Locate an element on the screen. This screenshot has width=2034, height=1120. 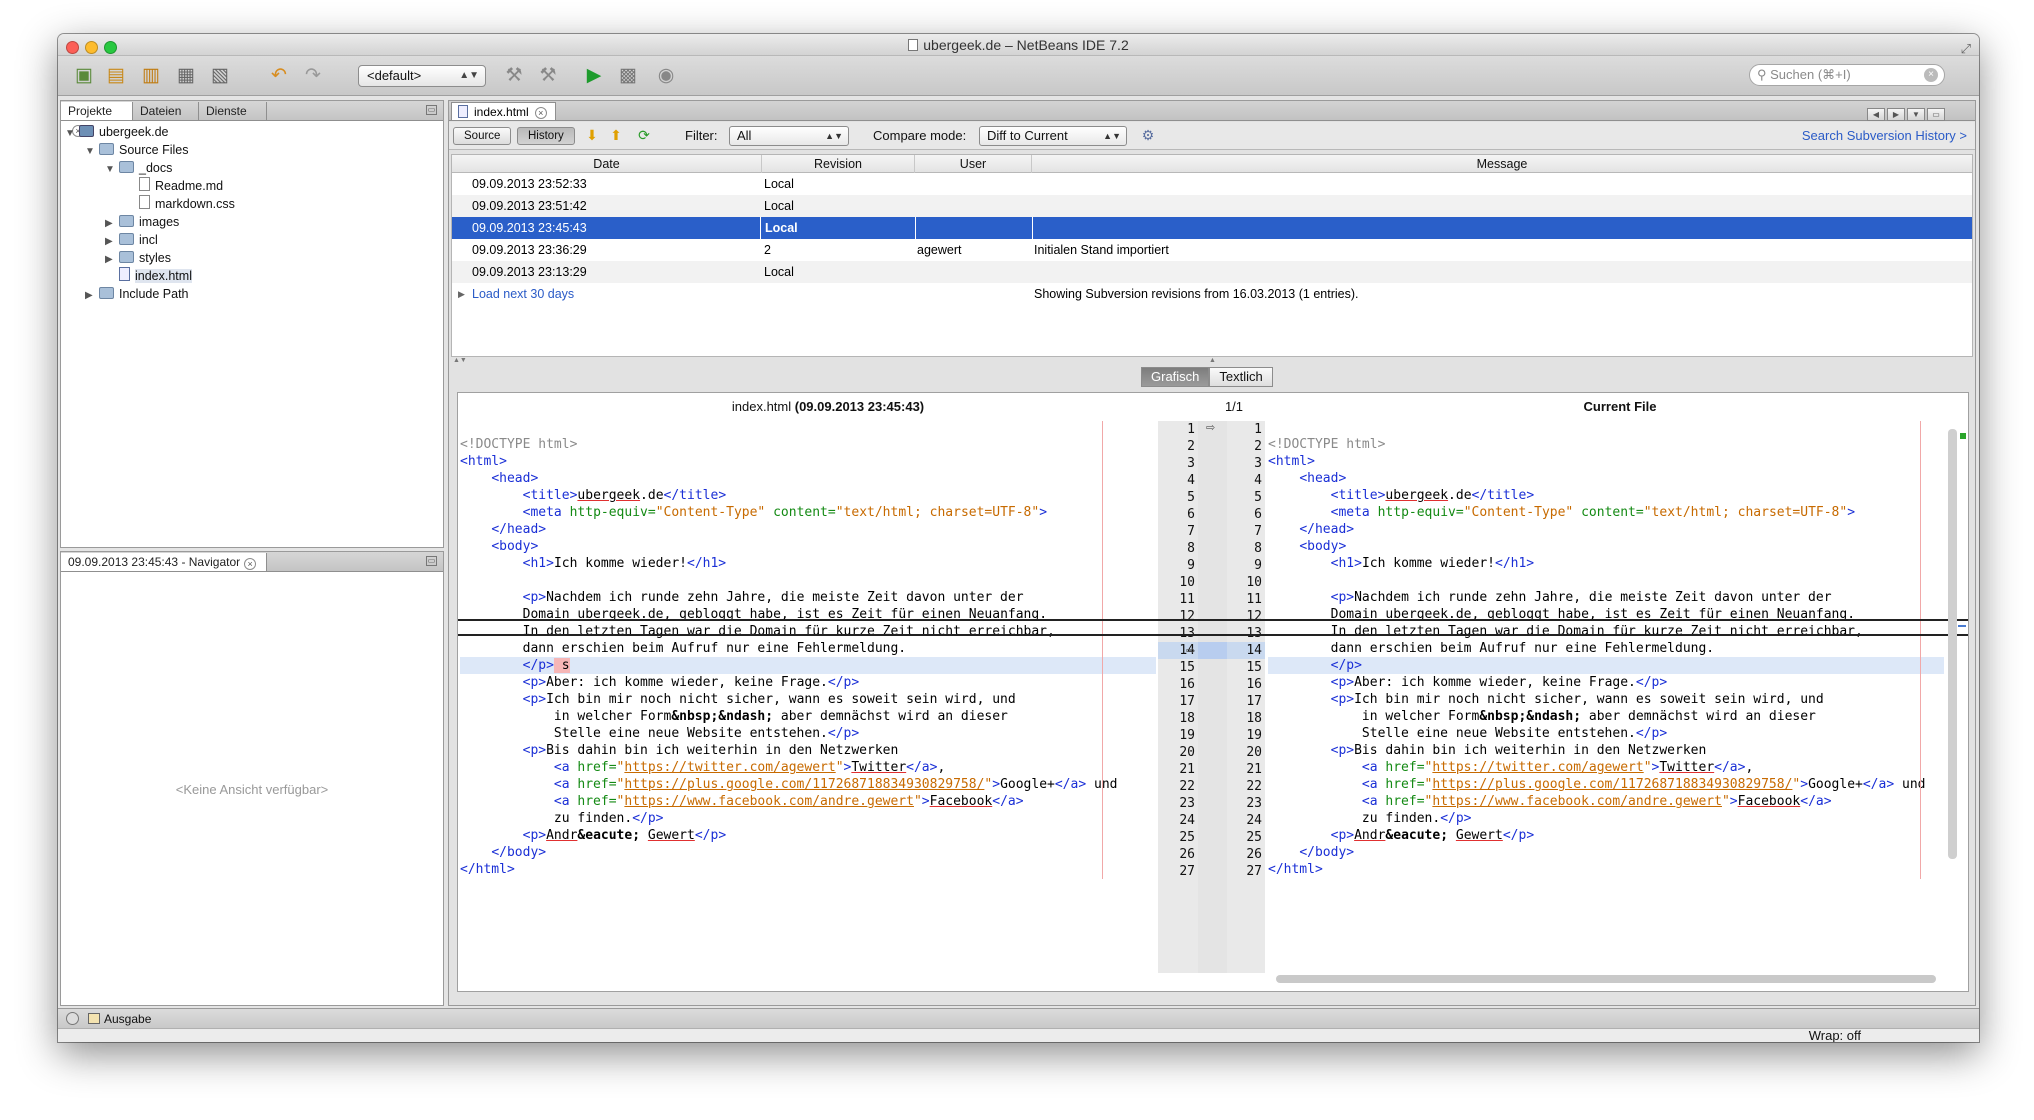
maximize-icon: ▭ is located at coordinates (1936, 114).